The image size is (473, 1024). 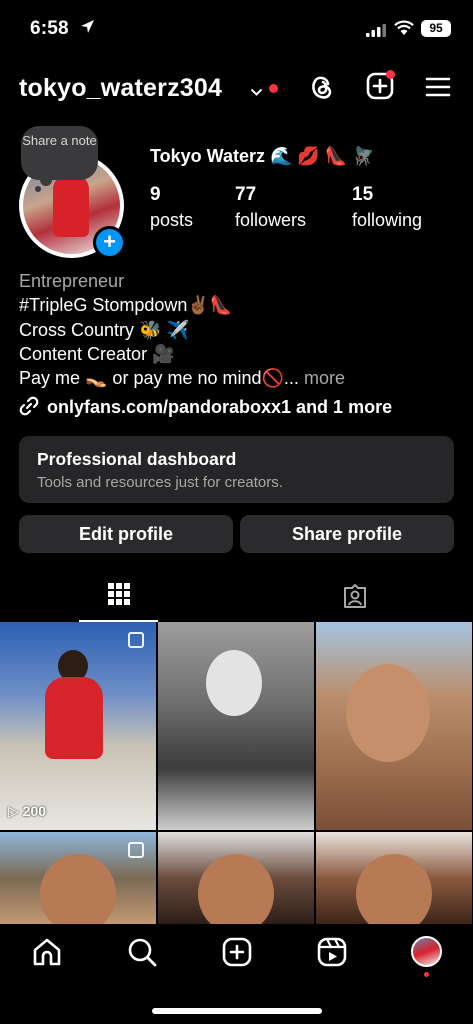 I want to click on status-time: 6:58, so click(x=49, y=28).